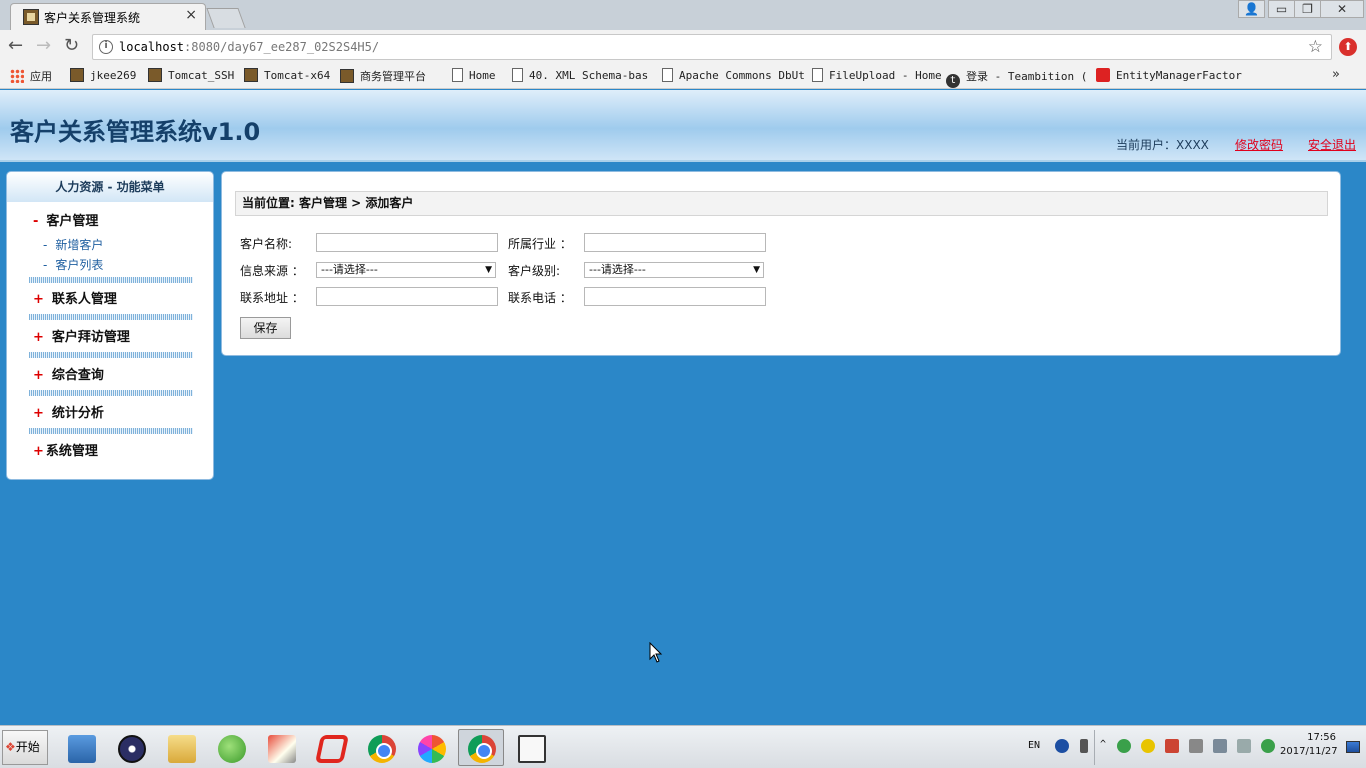 The height and width of the screenshot is (768, 1366). Describe the element at coordinates (226, 18) in the screenshot. I see `new-tab-button` at that location.